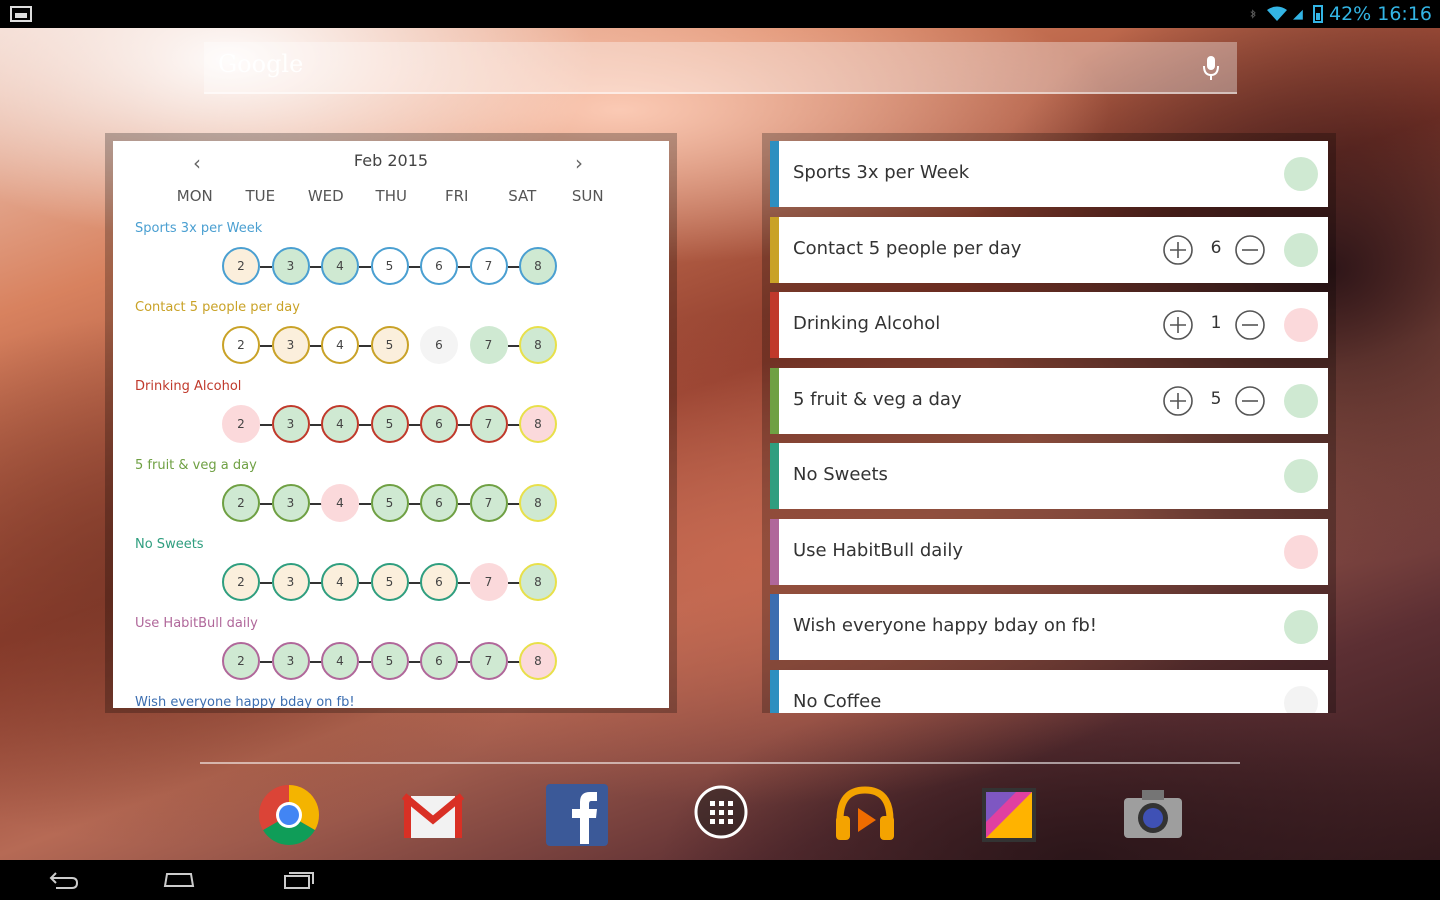 This screenshot has width=1440, height=900. Describe the element at coordinates (579, 163) in the screenshot. I see `next-month-button: ›` at that location.